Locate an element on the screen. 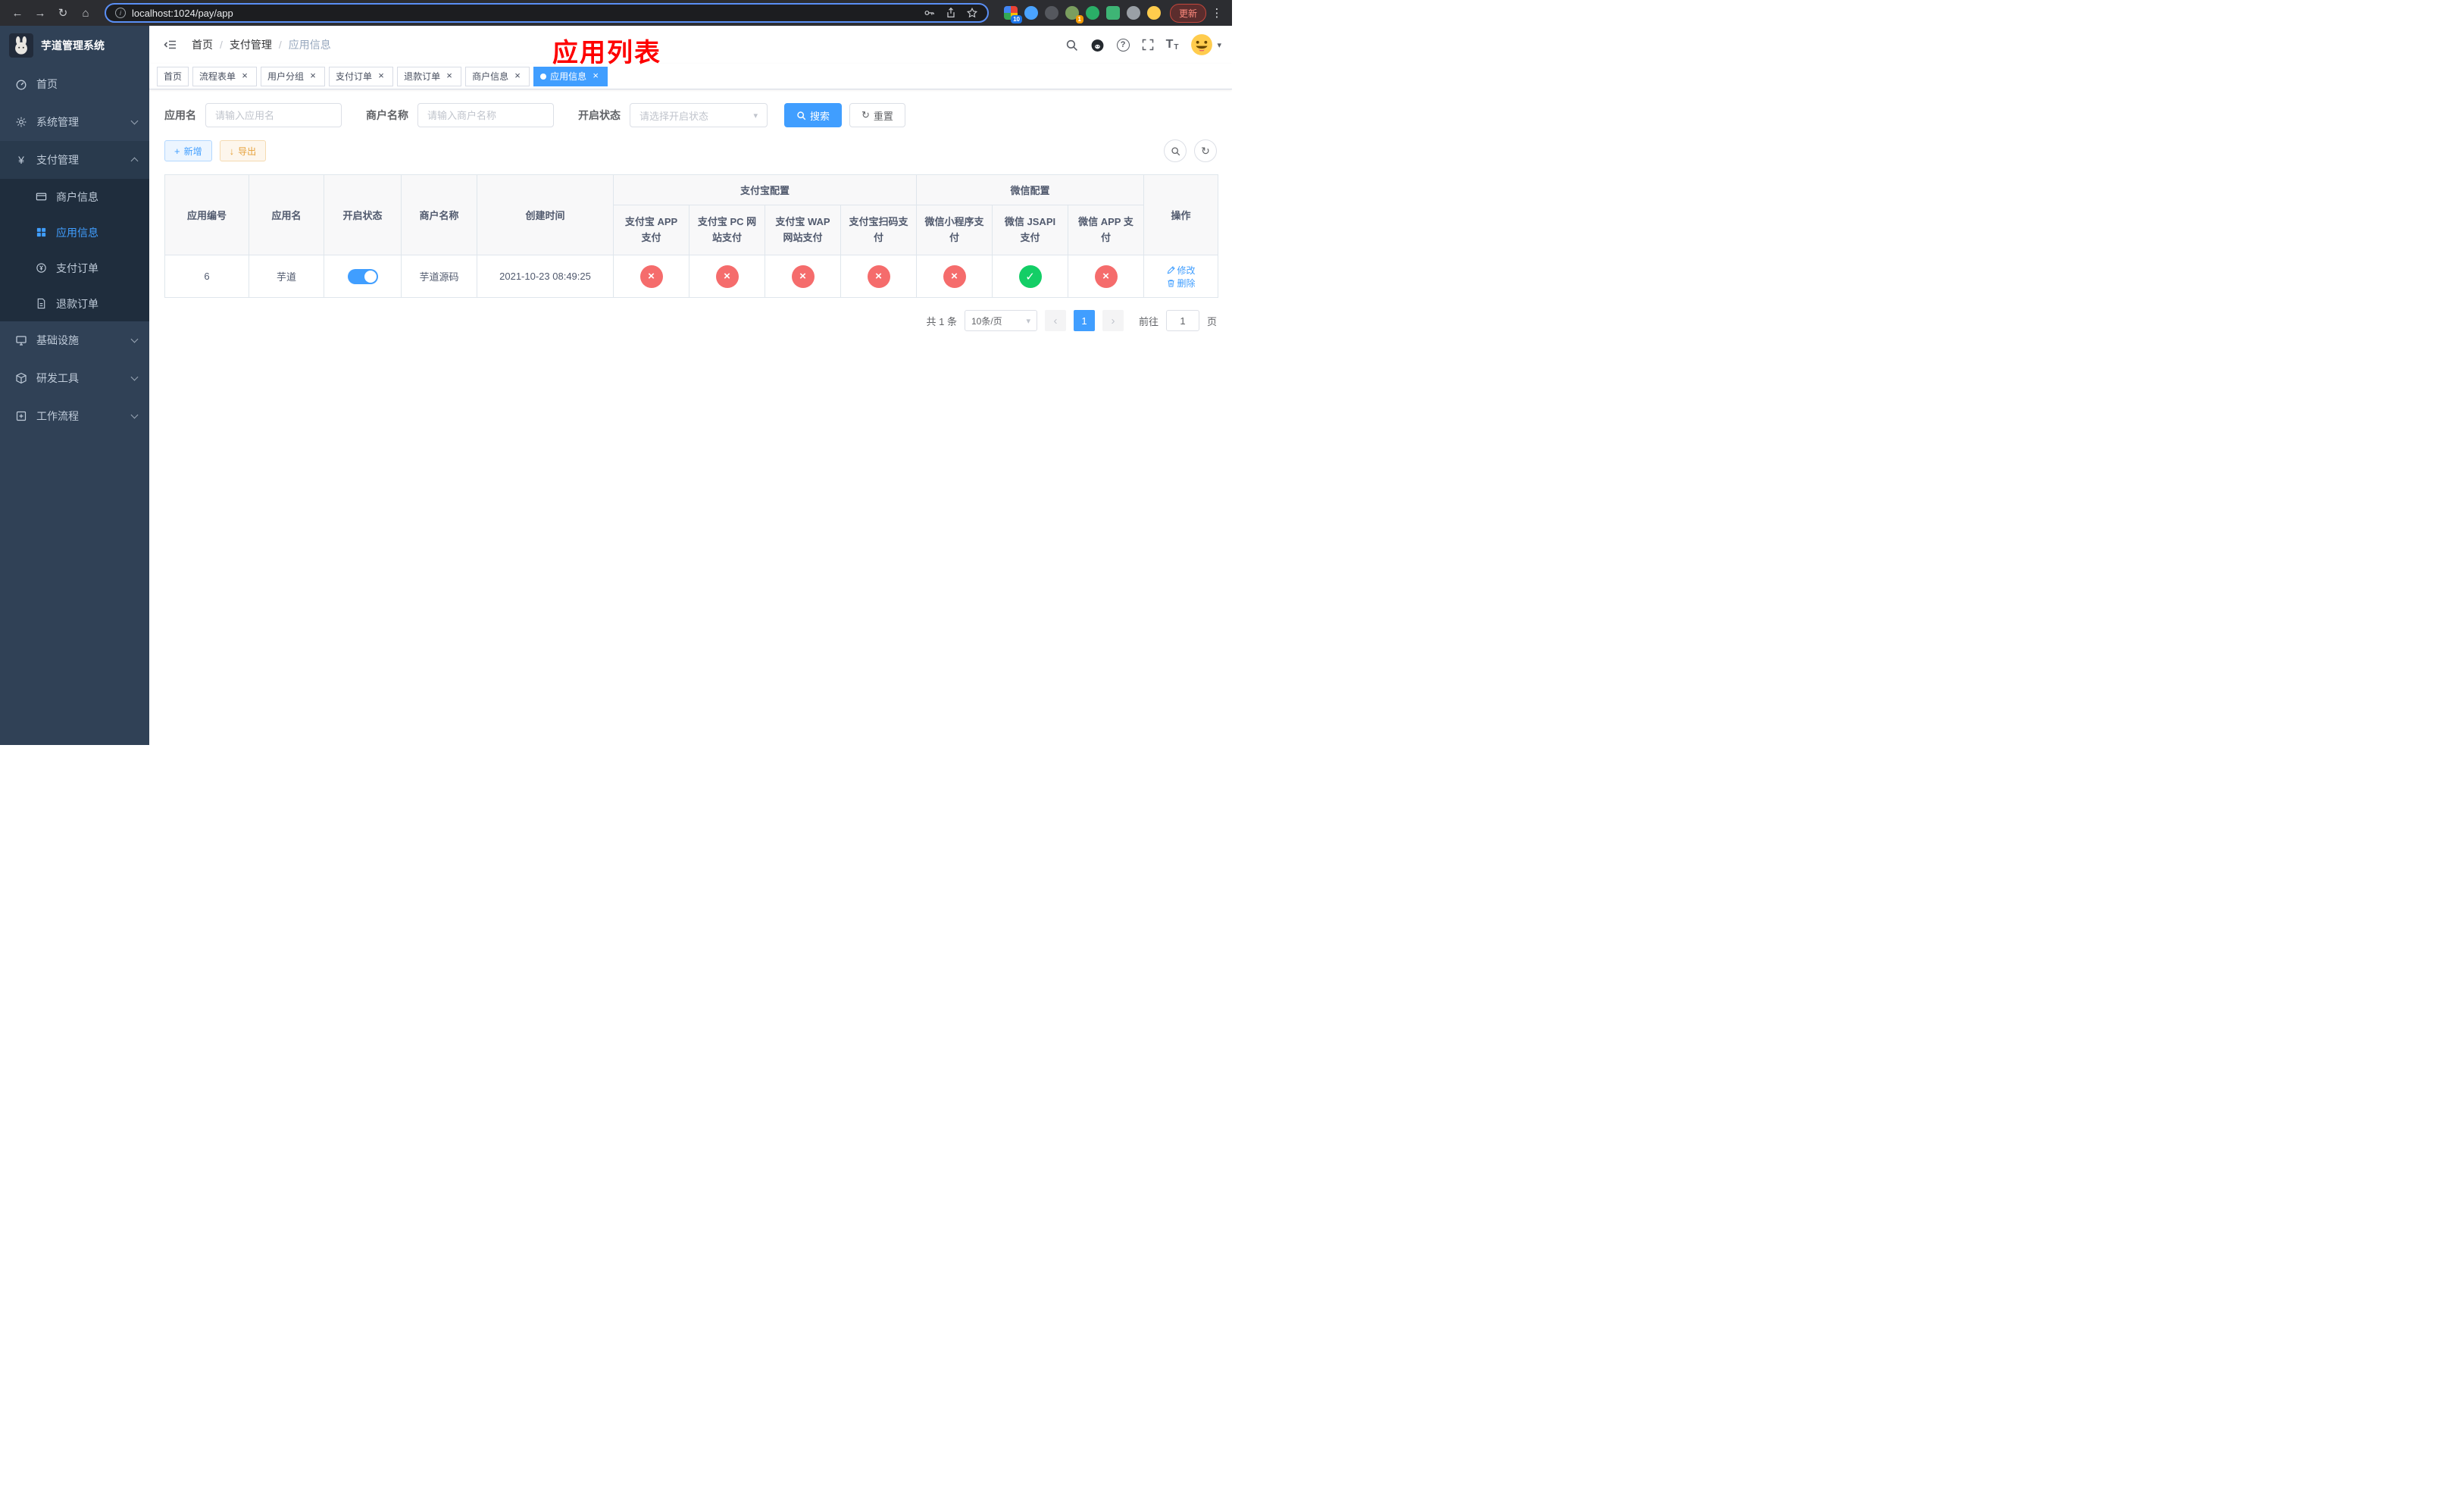  extension-colorful-icon: 10 is located at coordinates (1012, 14).